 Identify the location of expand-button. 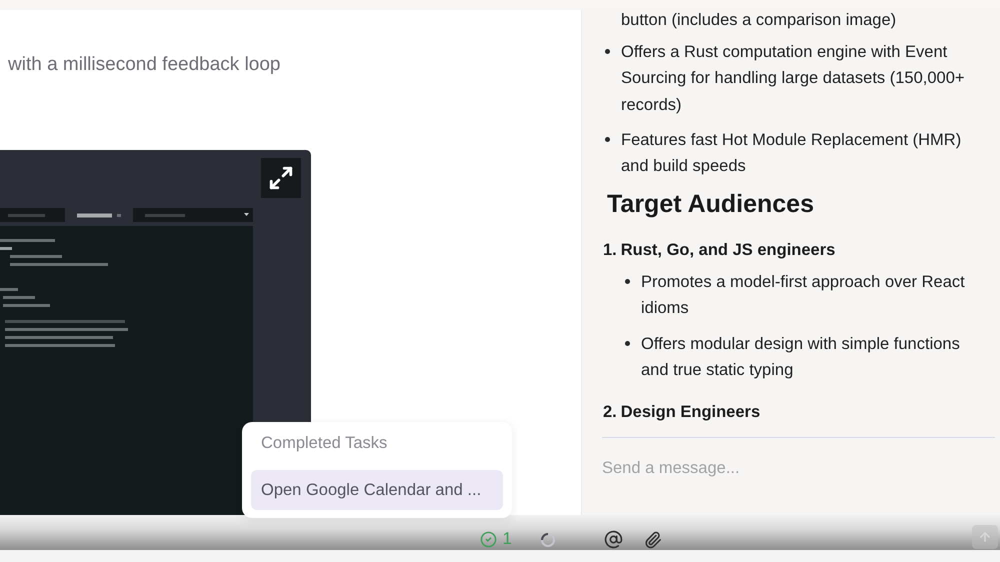
(281, 178).